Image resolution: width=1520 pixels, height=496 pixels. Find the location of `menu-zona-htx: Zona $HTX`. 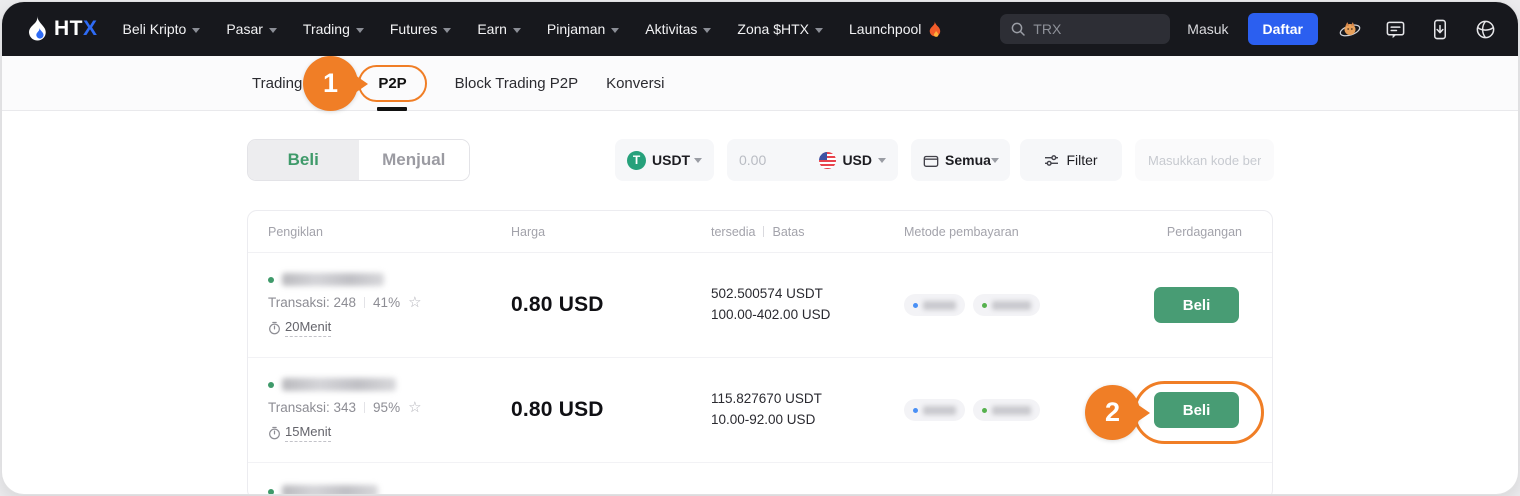

menu-zona-htx: Zona $HTX is located at coordinates (780, 29).